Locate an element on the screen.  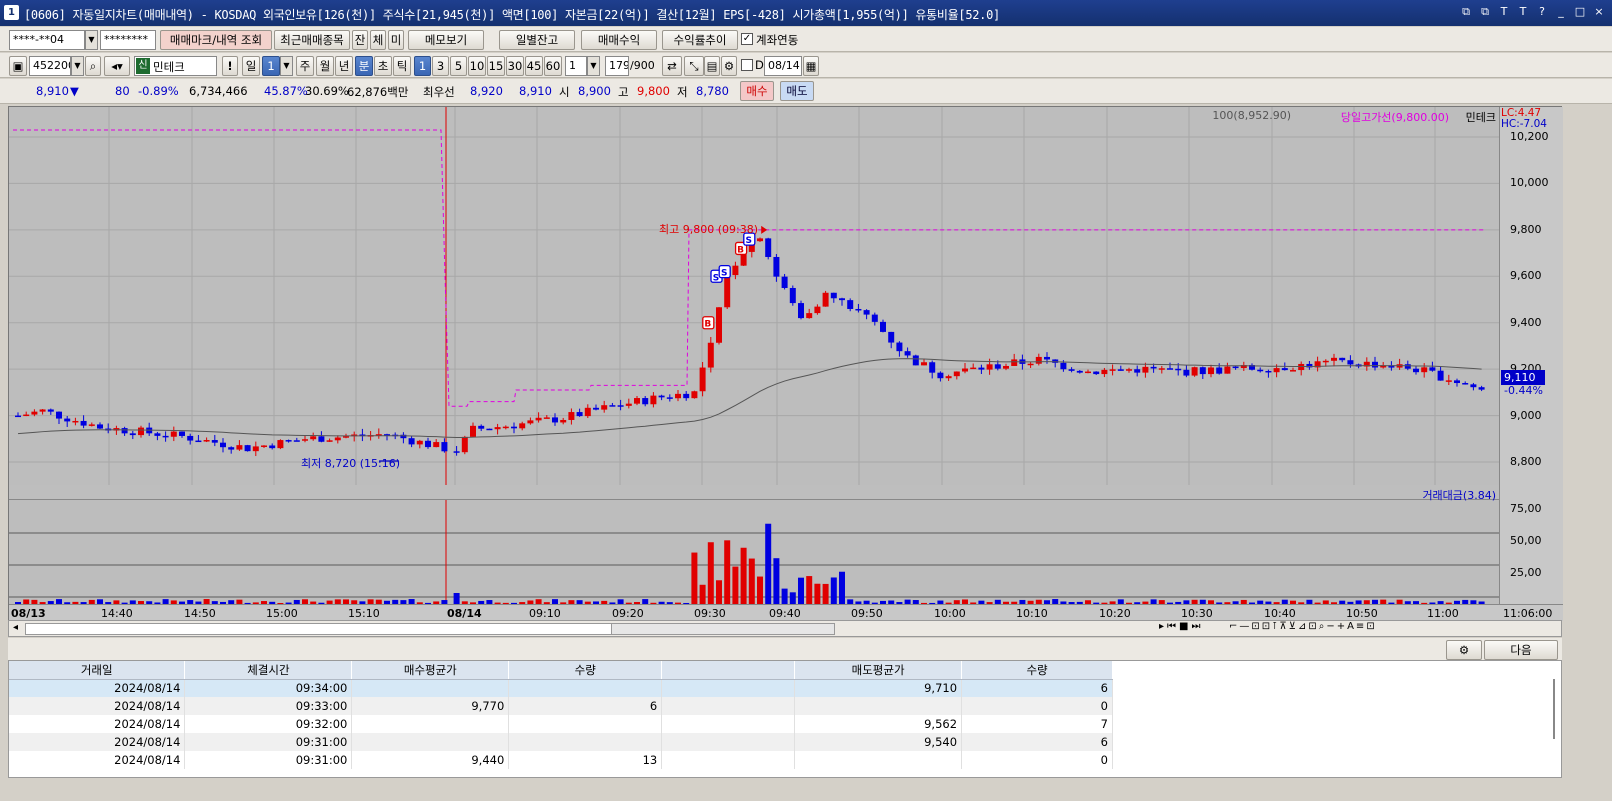
table-row: 2024/08/14 09:31:00 9,440 13 0 is located at coordinates (561, 760).